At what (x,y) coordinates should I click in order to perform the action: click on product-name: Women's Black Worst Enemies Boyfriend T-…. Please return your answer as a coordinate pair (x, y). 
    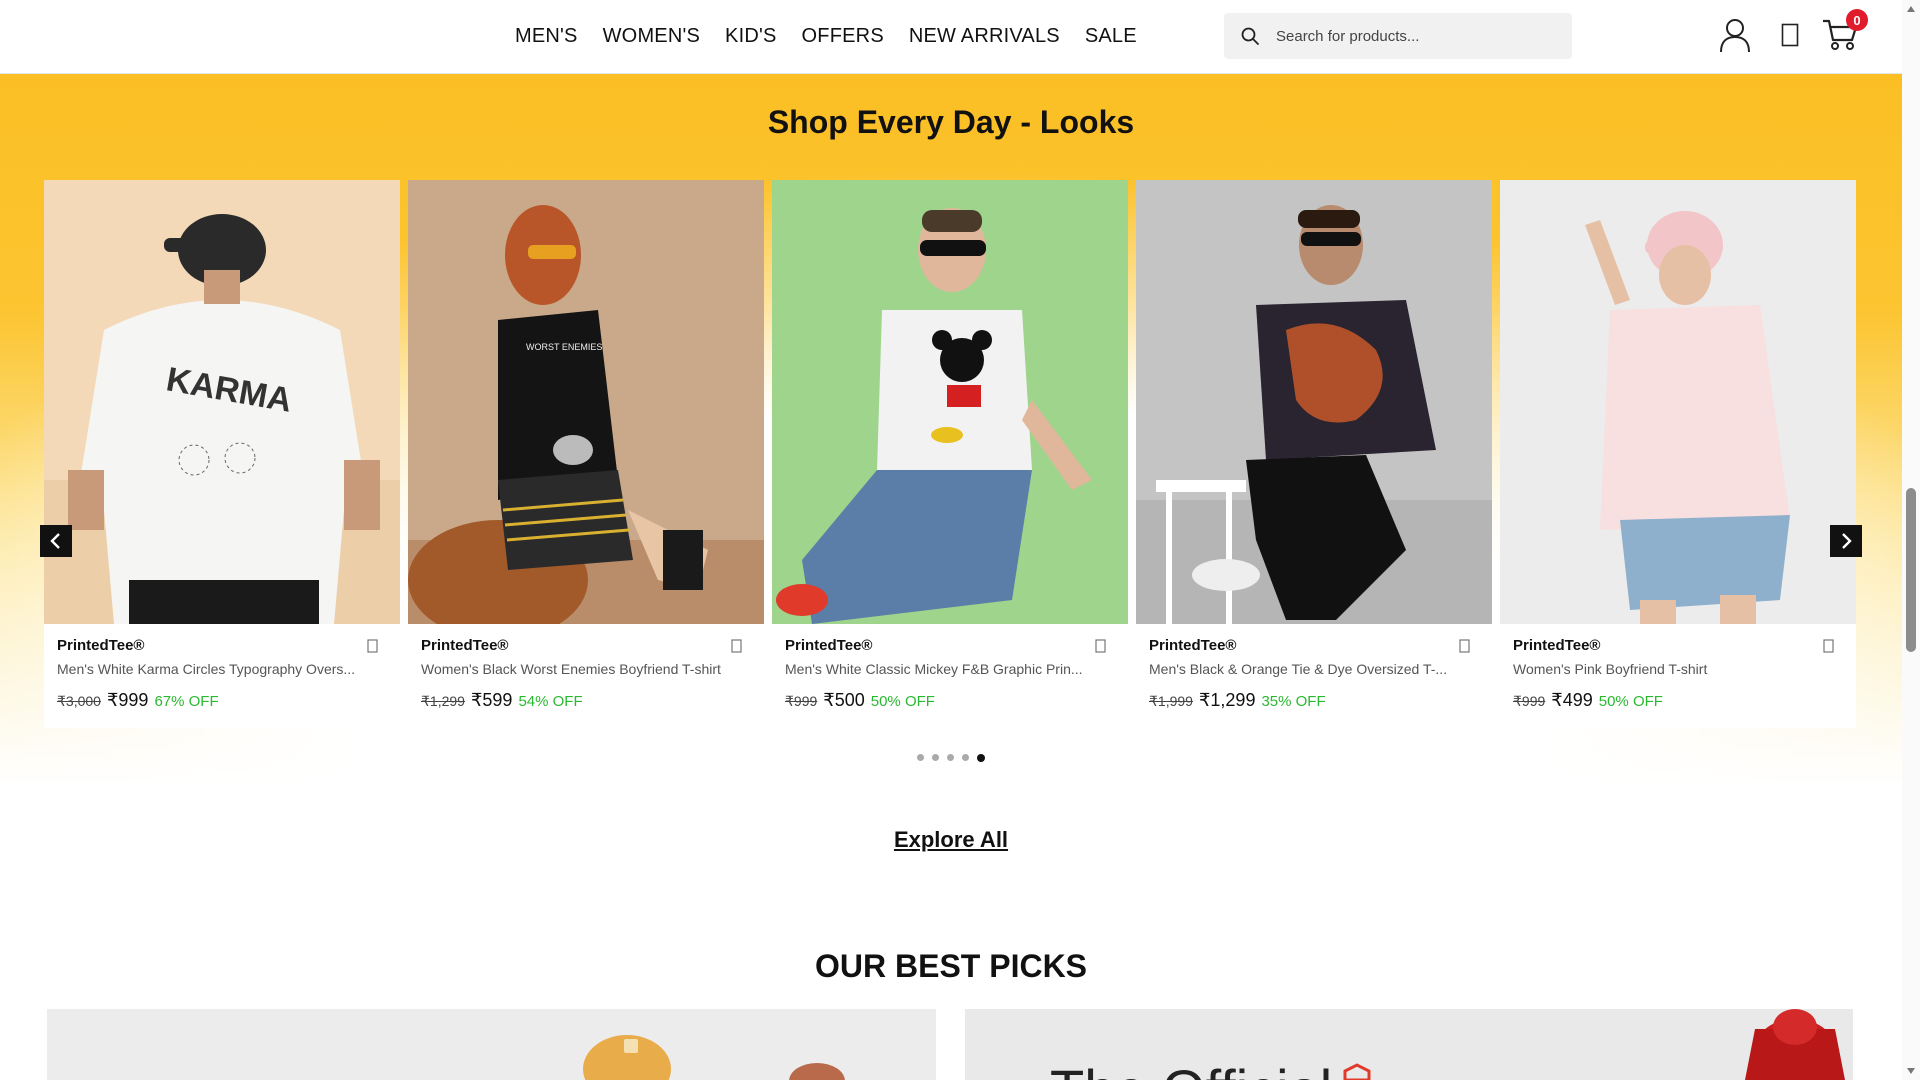
    Looking at the image, I should click on (571, 669).